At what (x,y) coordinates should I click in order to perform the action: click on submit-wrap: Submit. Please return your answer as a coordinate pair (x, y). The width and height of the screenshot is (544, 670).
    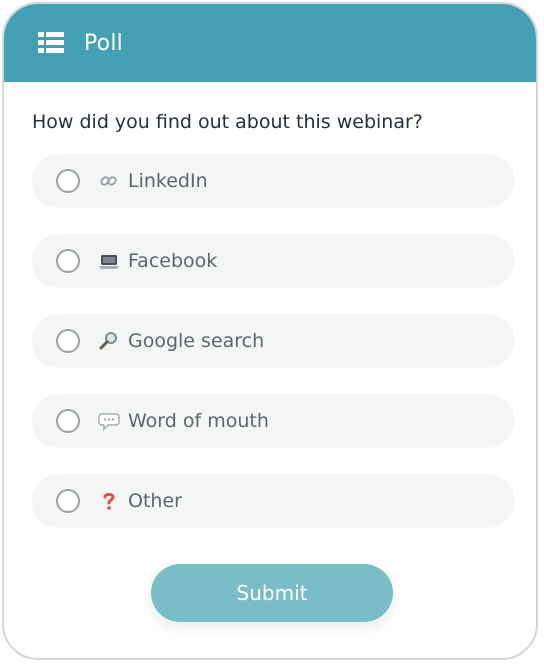
    Looking at the image, I should click on (272, 593).